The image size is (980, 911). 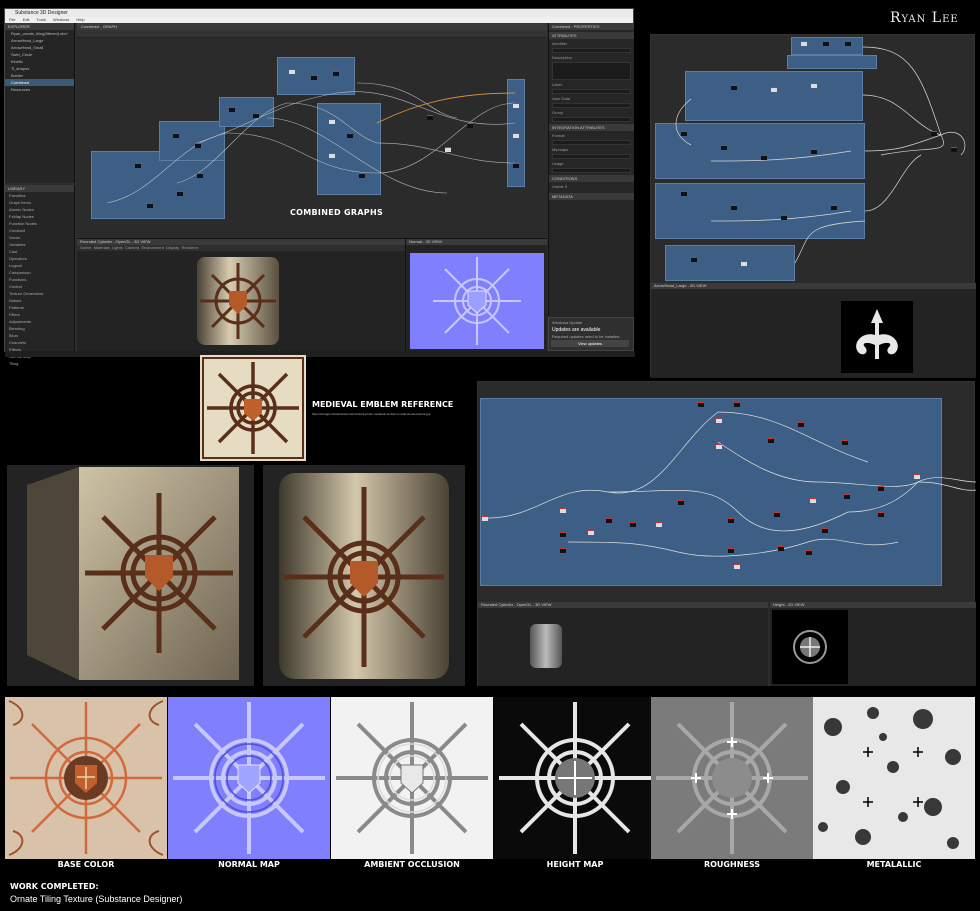 What do you see at coordinates (39, 335) in the screenshot?
I see `library-item: Blurs` at bounding box center [39, 335].